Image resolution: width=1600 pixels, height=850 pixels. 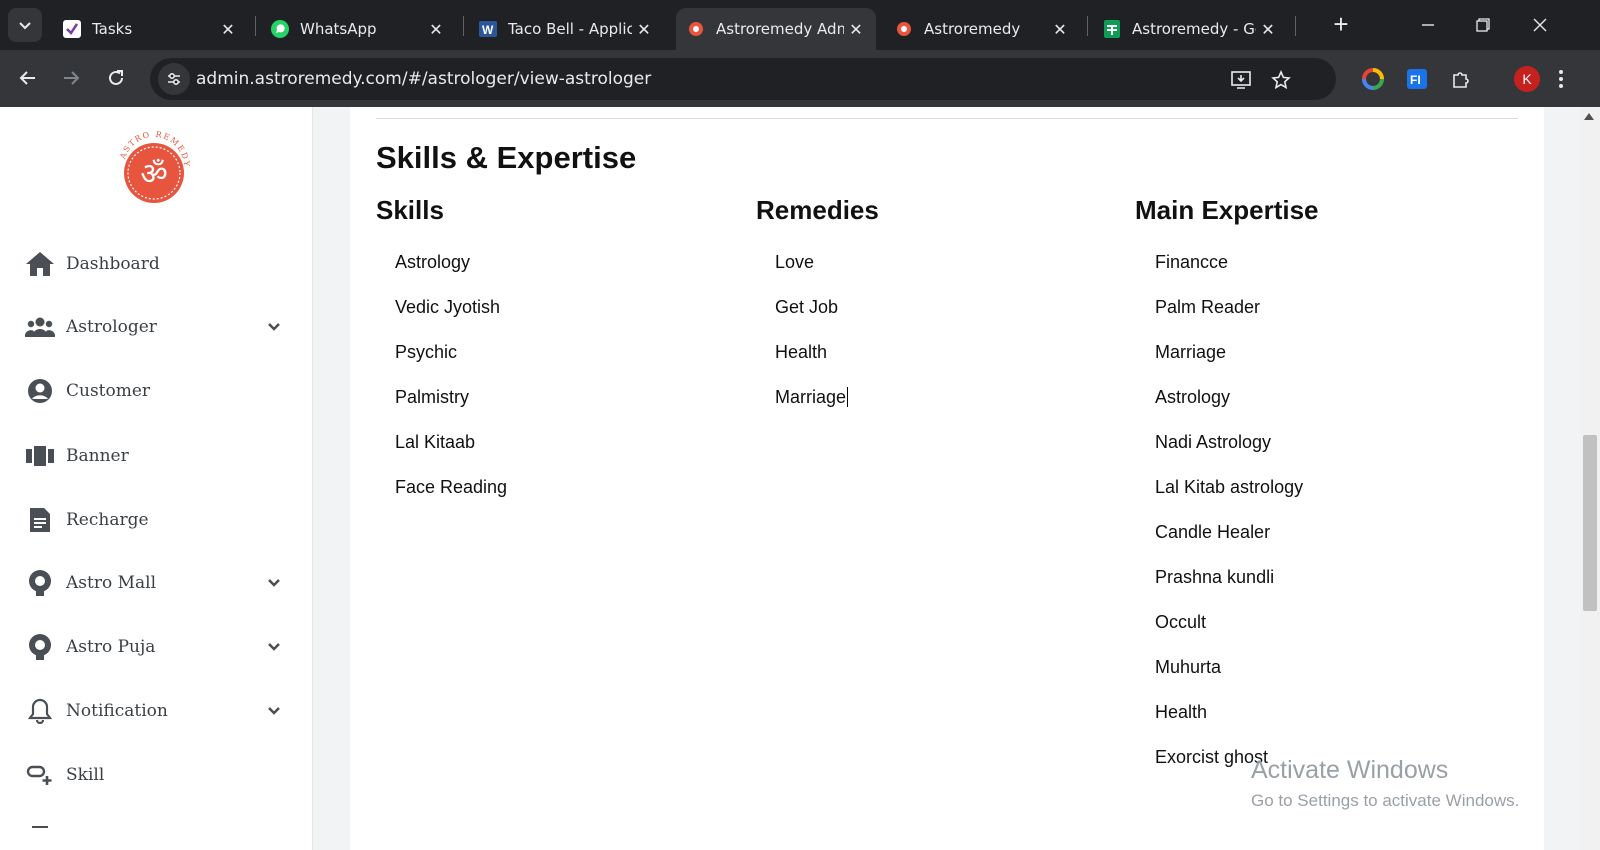 What do you see at coordinates (154, 775) in the screenshot?
I see `sidebar-item-skill: Skill` at bounding box center [154, 775].